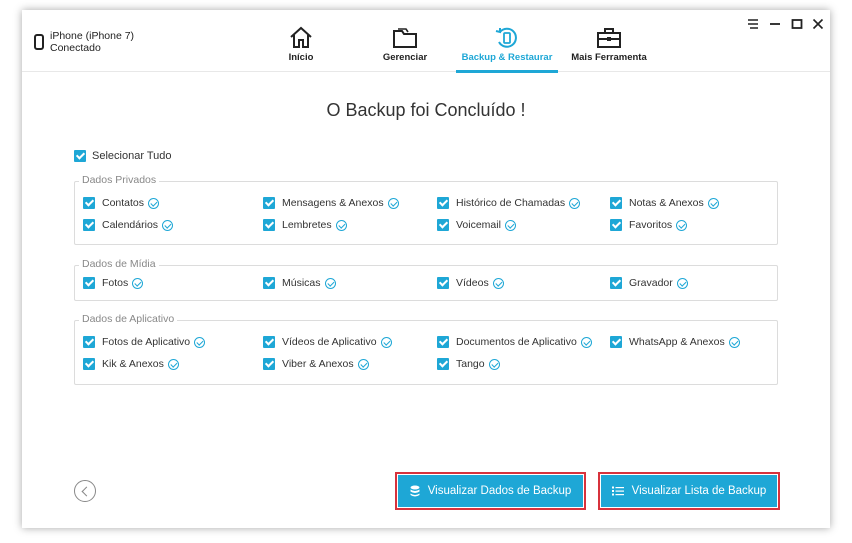  I want to click on item-documentos-aplicativo: Documentos de Aplicativo, so click(514, 342).